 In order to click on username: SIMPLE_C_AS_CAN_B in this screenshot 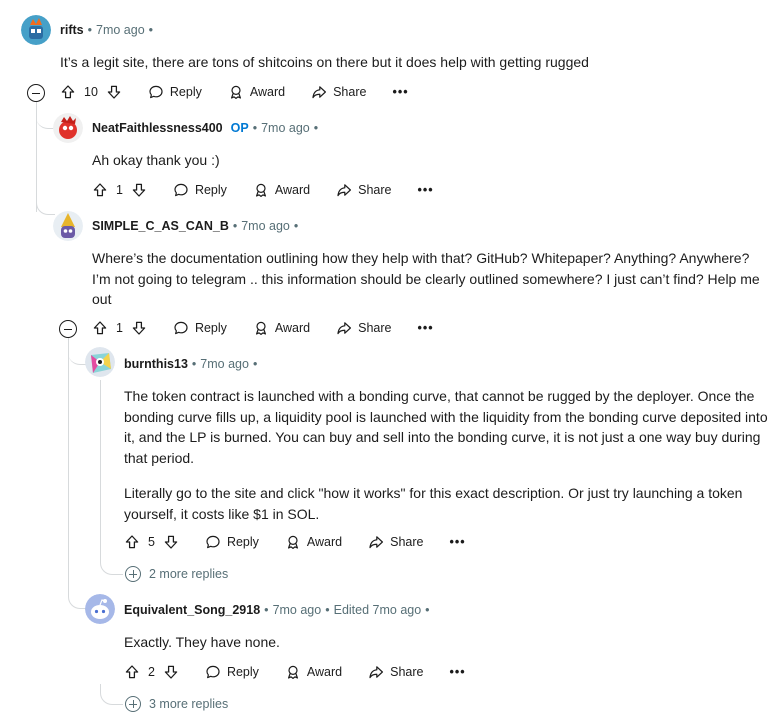, I will do `click(160, 226)`.